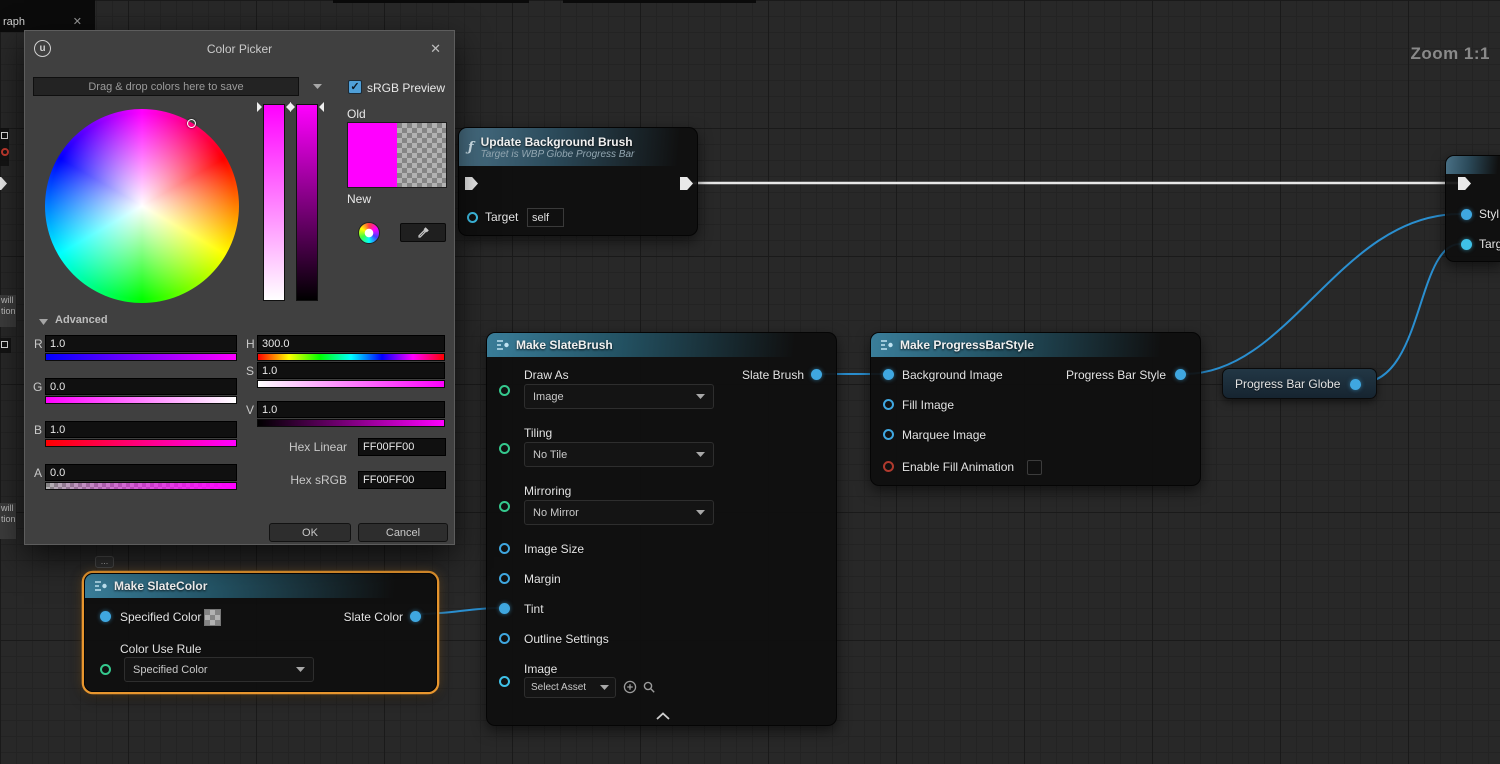 This screenshot has height=764, width=1500. Describe the element at coordinates (1355, 384) in the screenshot. I see `progress-bar-globe-out-pin` at that location.